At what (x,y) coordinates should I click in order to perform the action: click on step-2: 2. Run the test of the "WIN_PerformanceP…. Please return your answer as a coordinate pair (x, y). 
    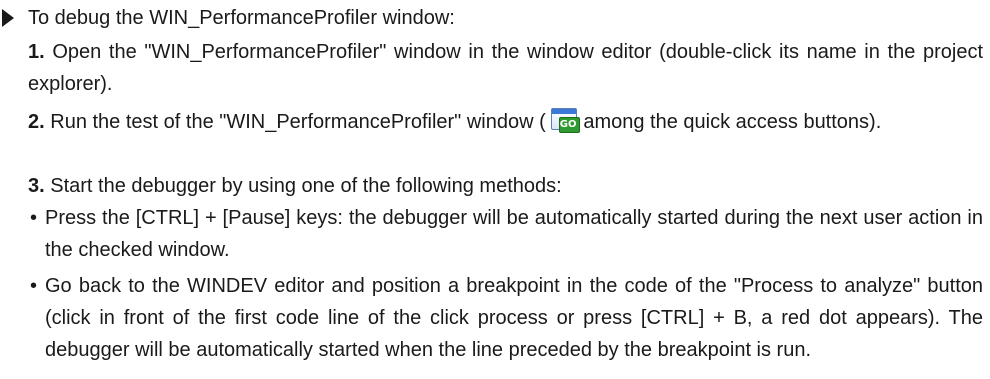
    Looking at the image, I should click on (505, 122).